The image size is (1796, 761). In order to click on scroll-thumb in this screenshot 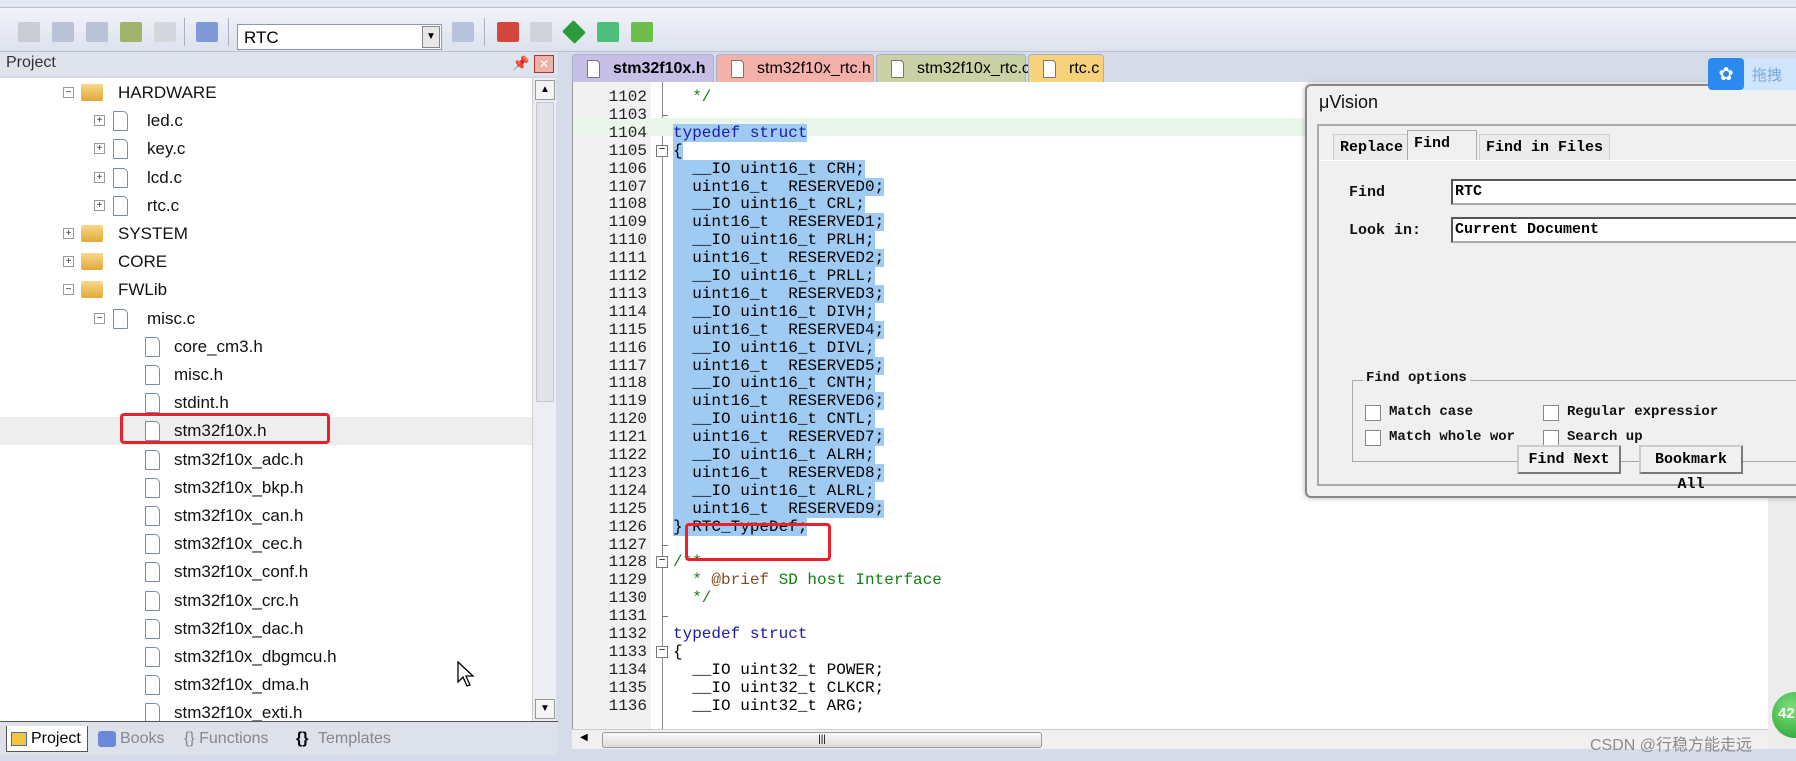, I will do `click(545, 252)`.